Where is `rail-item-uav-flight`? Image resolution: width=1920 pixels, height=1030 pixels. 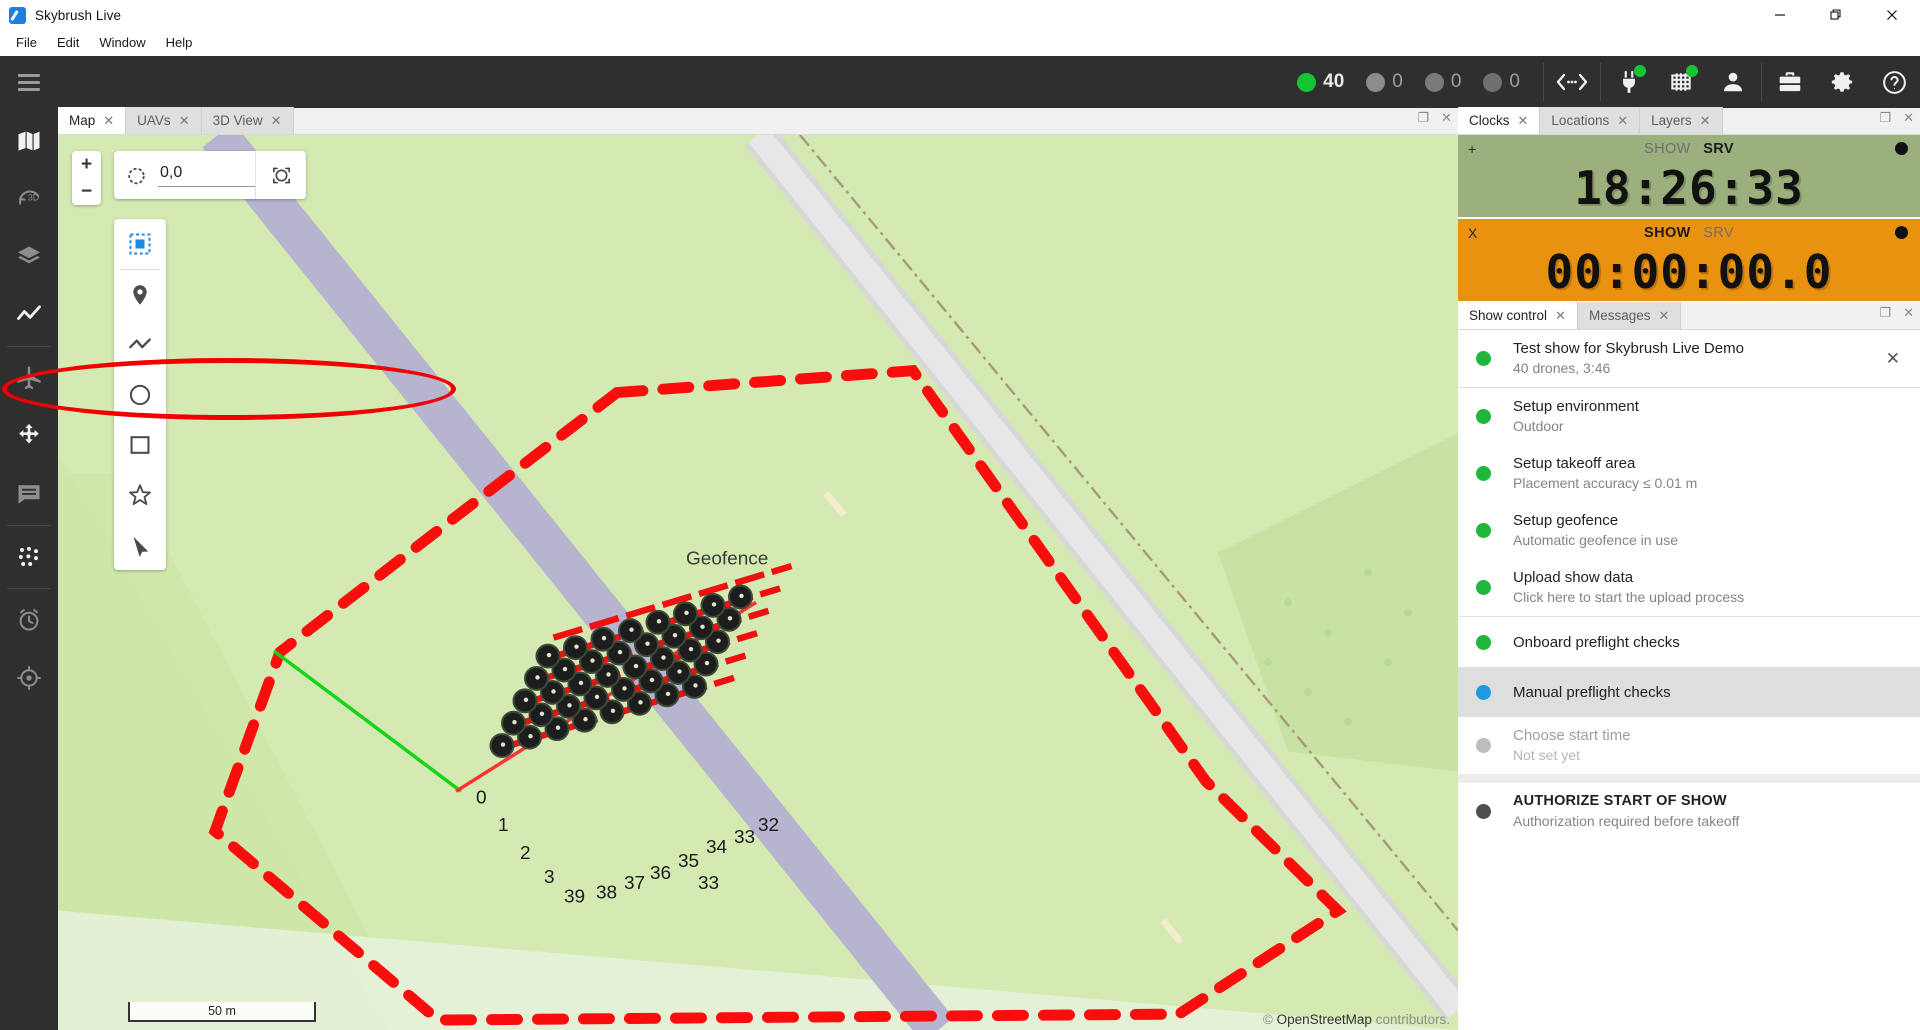 rail-item-uav-flight is located at coordinates (29, 378).